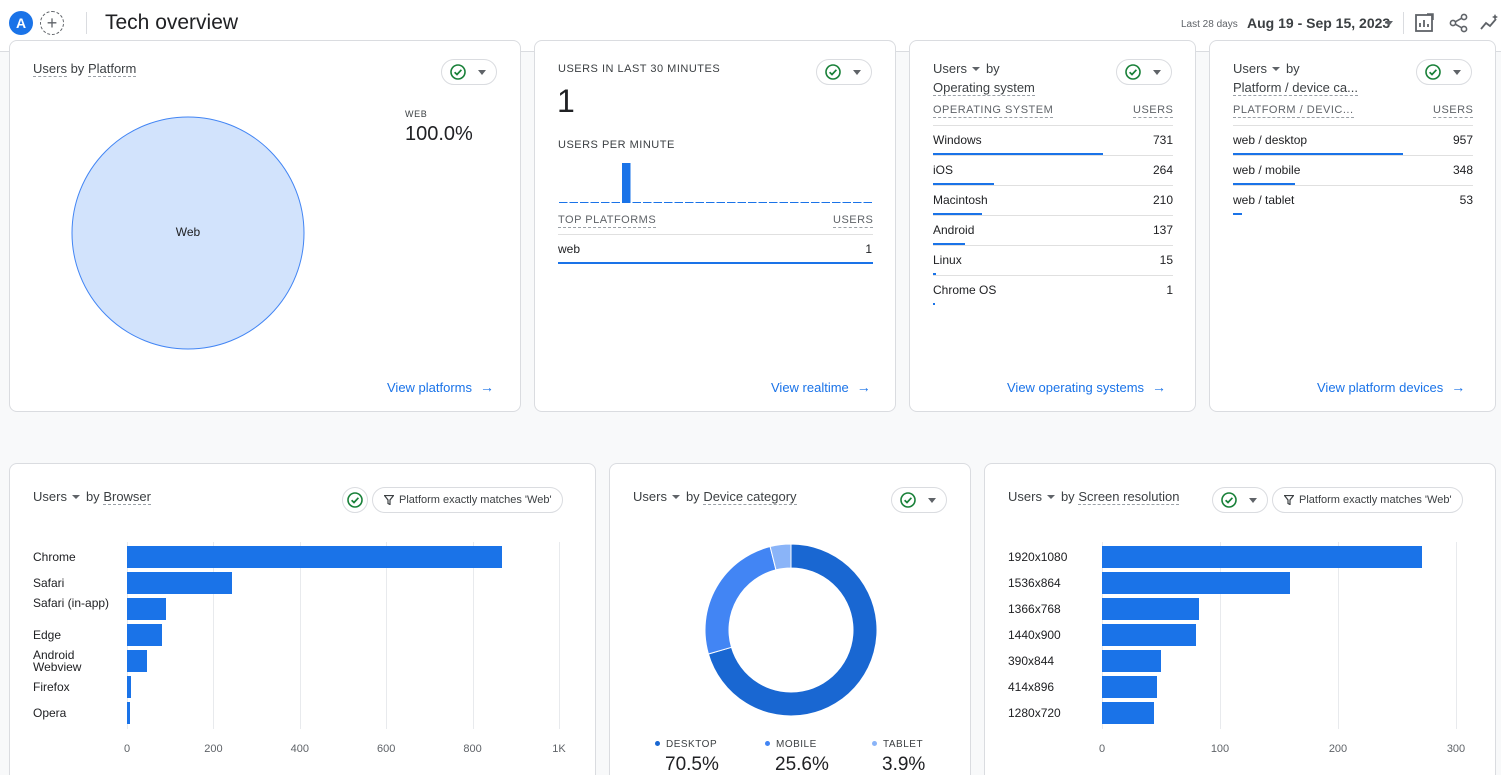 Image resolution: width=1501 pixels, height=775 pixels. What do you see at coordinates (1490, 23) in the screenshot?
I see `insights-icon` at bounding box center [1490, 23].